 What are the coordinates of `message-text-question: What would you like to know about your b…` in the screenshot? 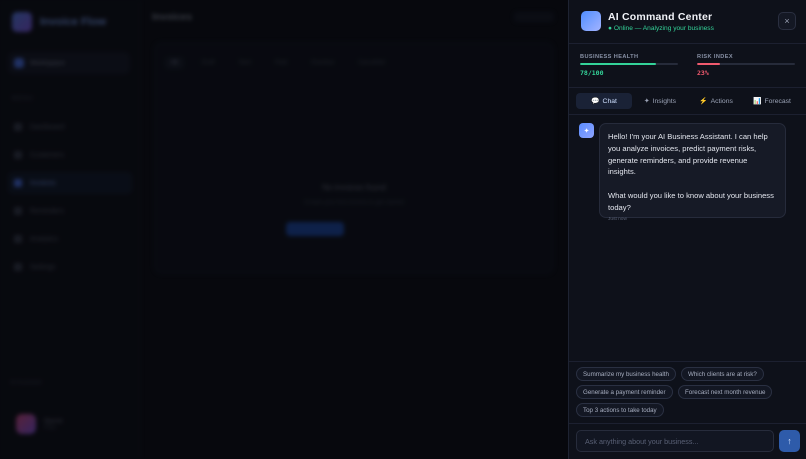 It's located at (691, 201).